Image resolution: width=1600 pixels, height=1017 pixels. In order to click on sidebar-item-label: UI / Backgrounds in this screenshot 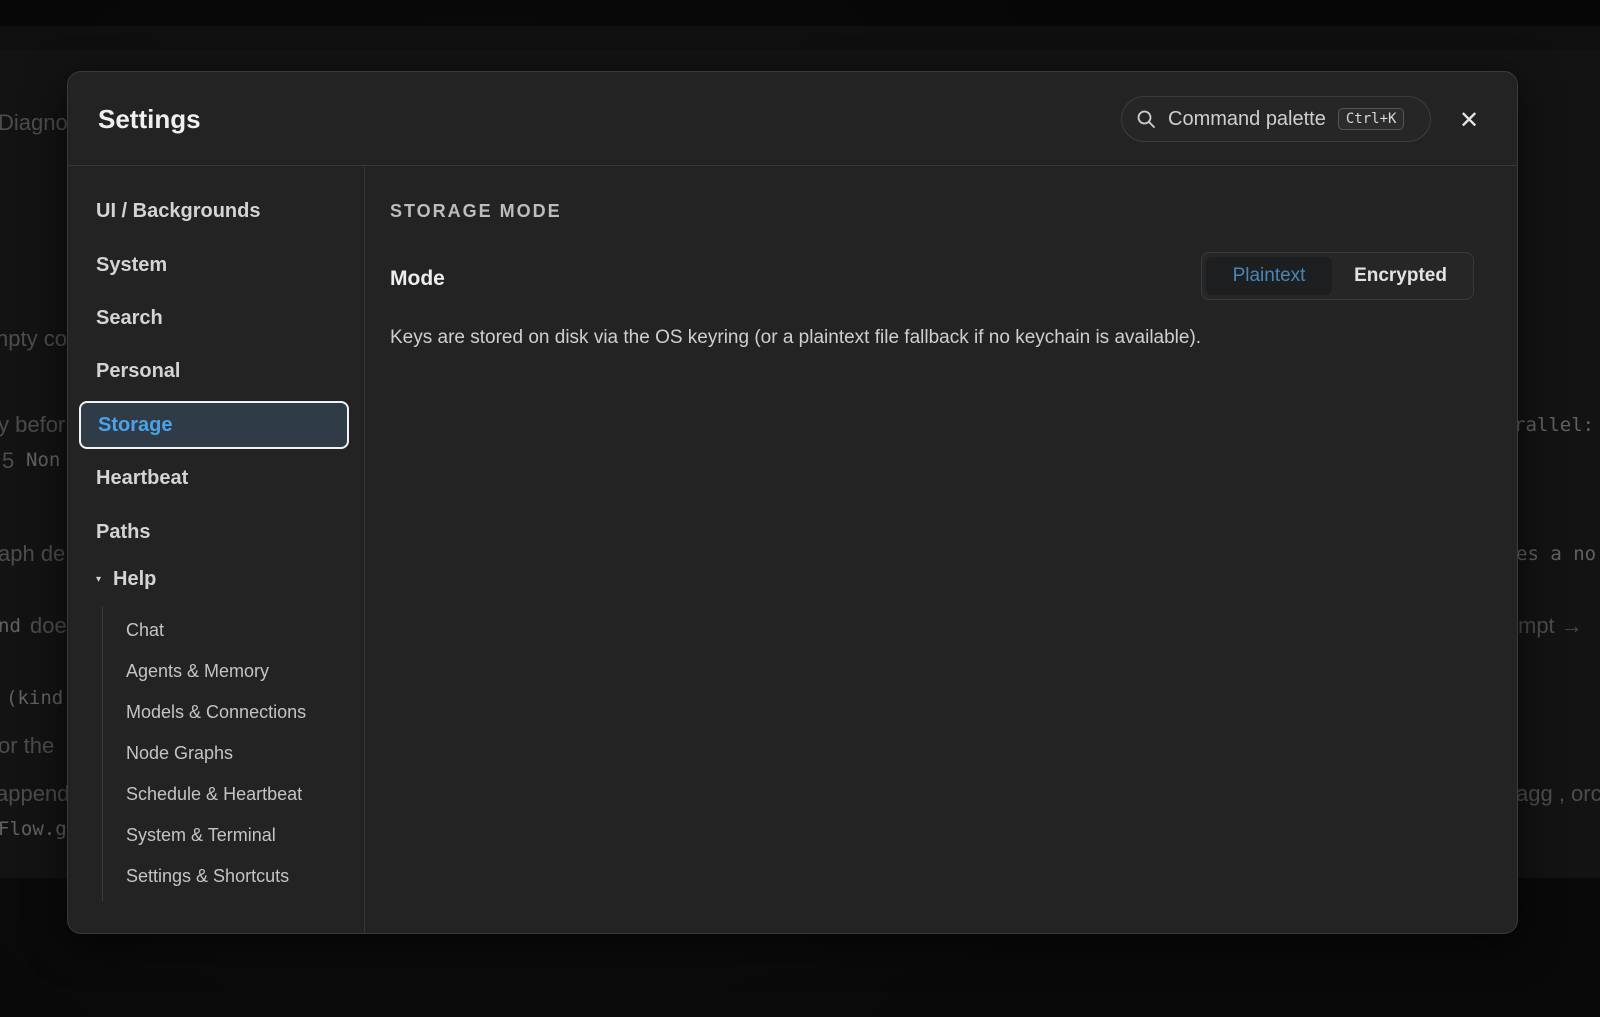, I will do `click(178, 210)`.